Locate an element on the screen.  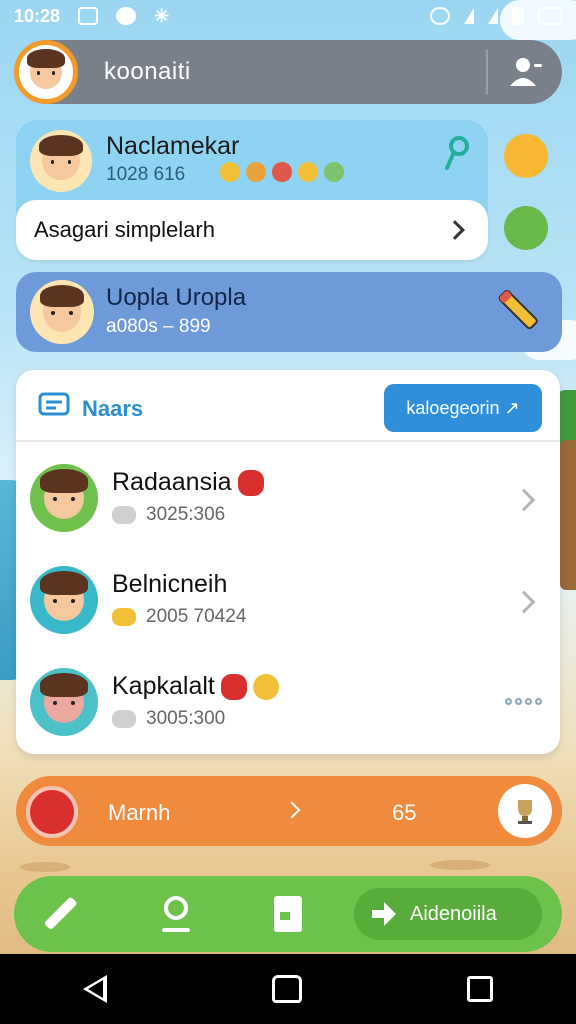
trophy-badge-icon is located at coordinates (308, 172).